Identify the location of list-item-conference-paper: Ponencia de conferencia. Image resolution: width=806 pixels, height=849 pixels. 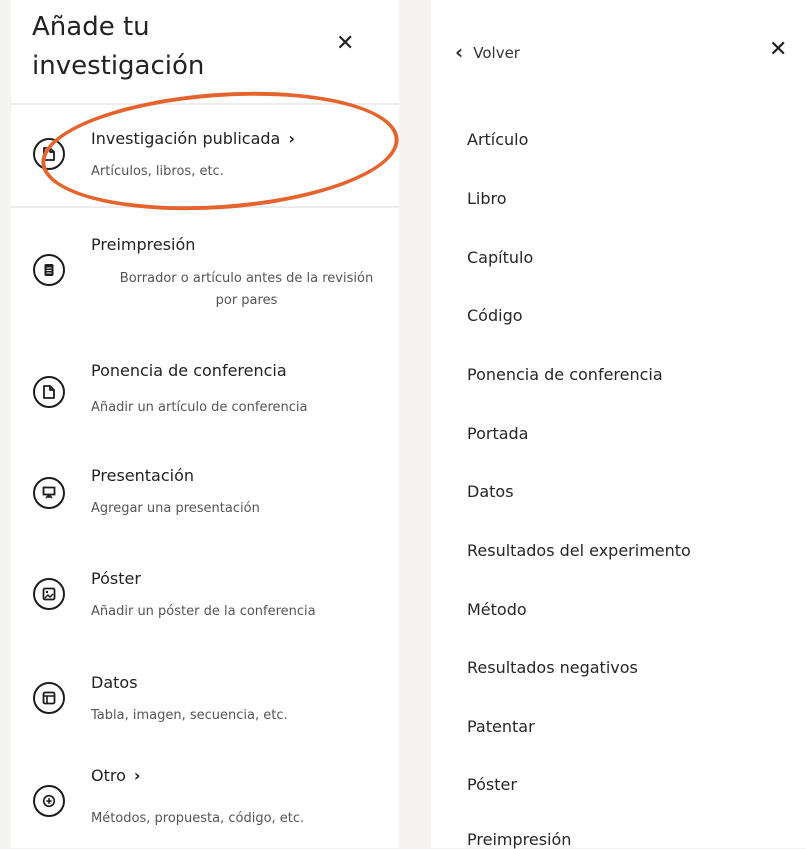
(565, 374).